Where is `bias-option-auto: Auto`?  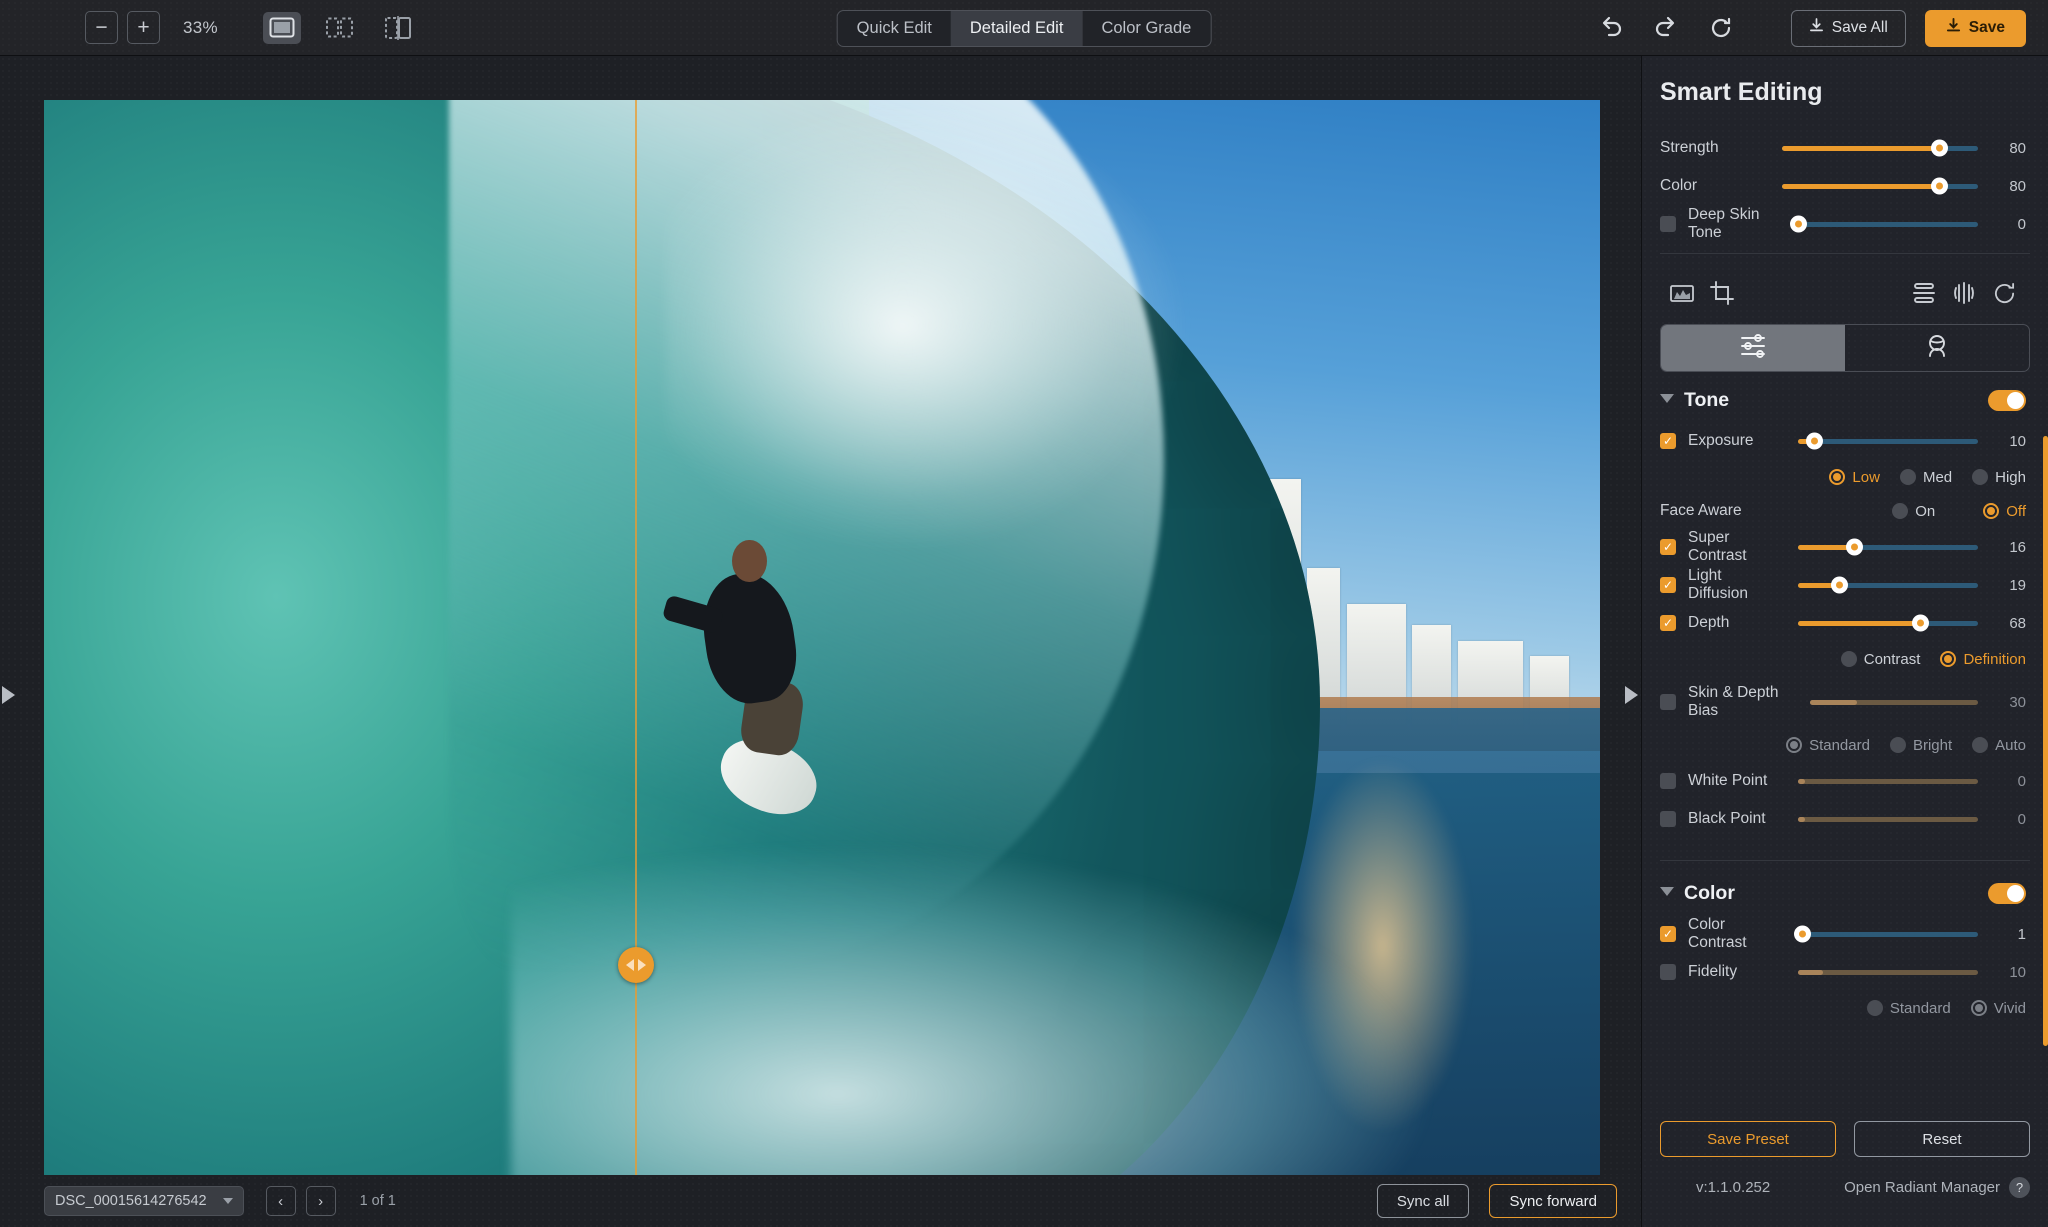
bias-option-auto: Auto is located at coordinates (1999, 745).